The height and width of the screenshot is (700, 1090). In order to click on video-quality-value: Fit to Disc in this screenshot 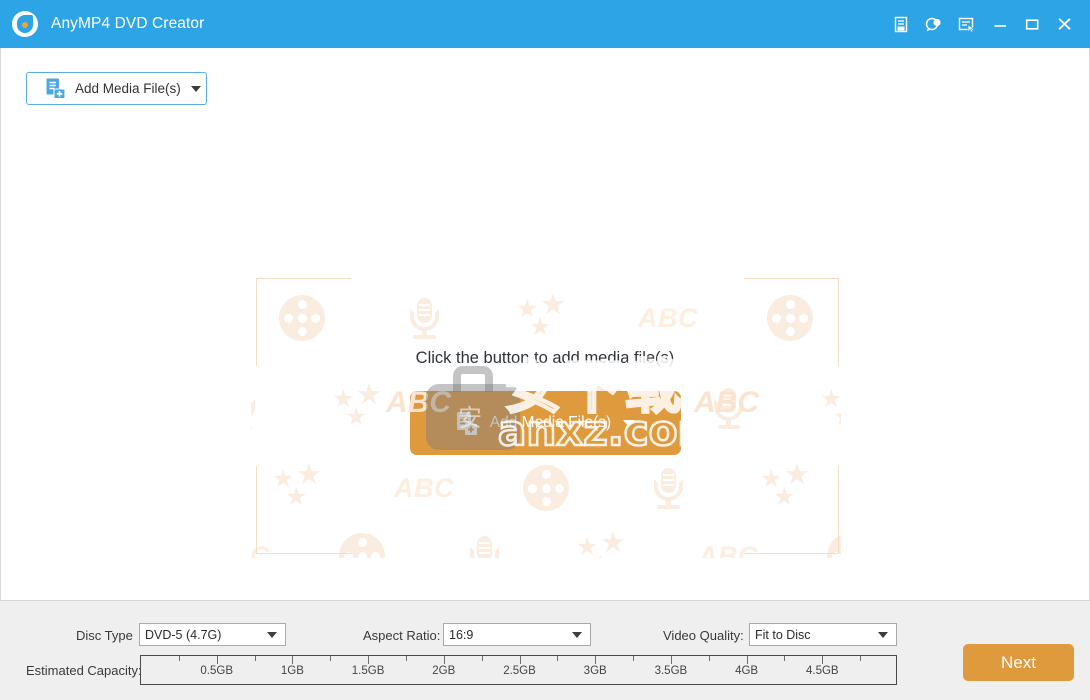, I will do `click(783, 634)`.